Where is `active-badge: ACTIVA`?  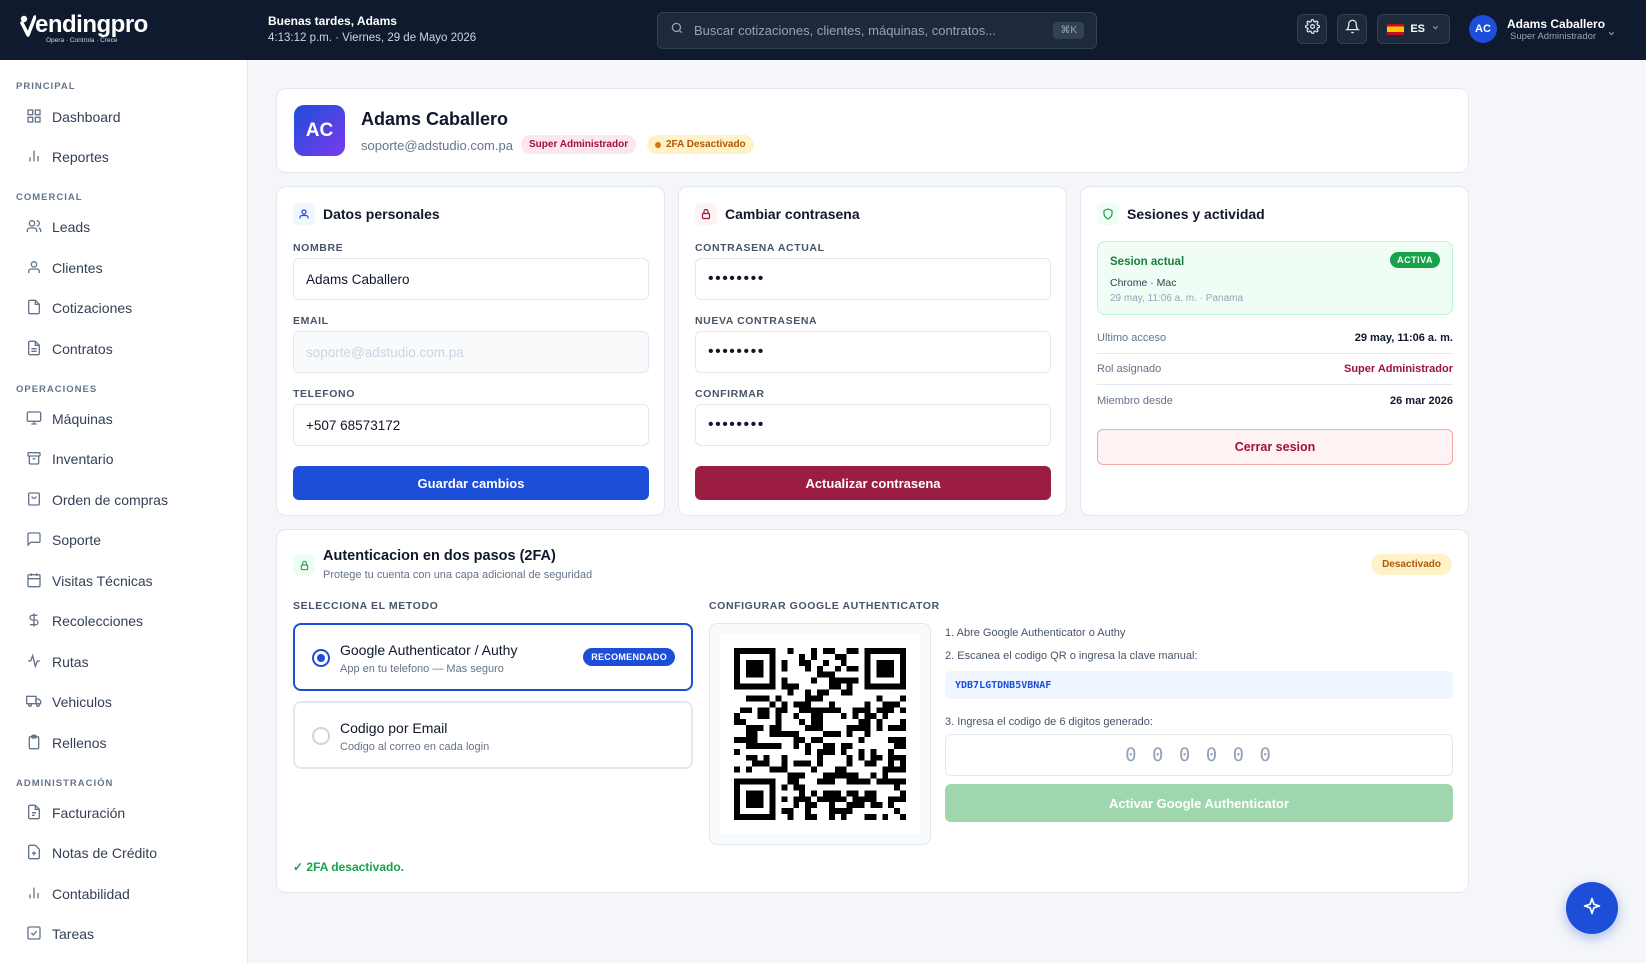 active-badge: ACTIVA is located at coordinates (1415, 260).